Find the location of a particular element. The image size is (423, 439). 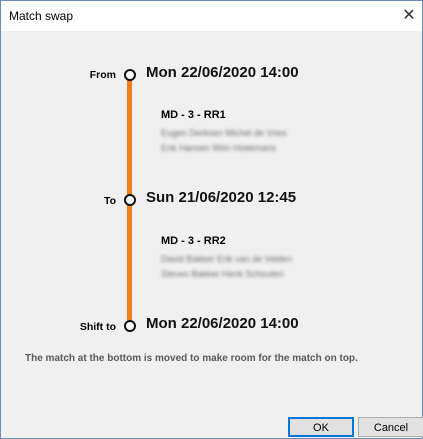

cancel-button: Cancel is located at coordinates (390, 427).